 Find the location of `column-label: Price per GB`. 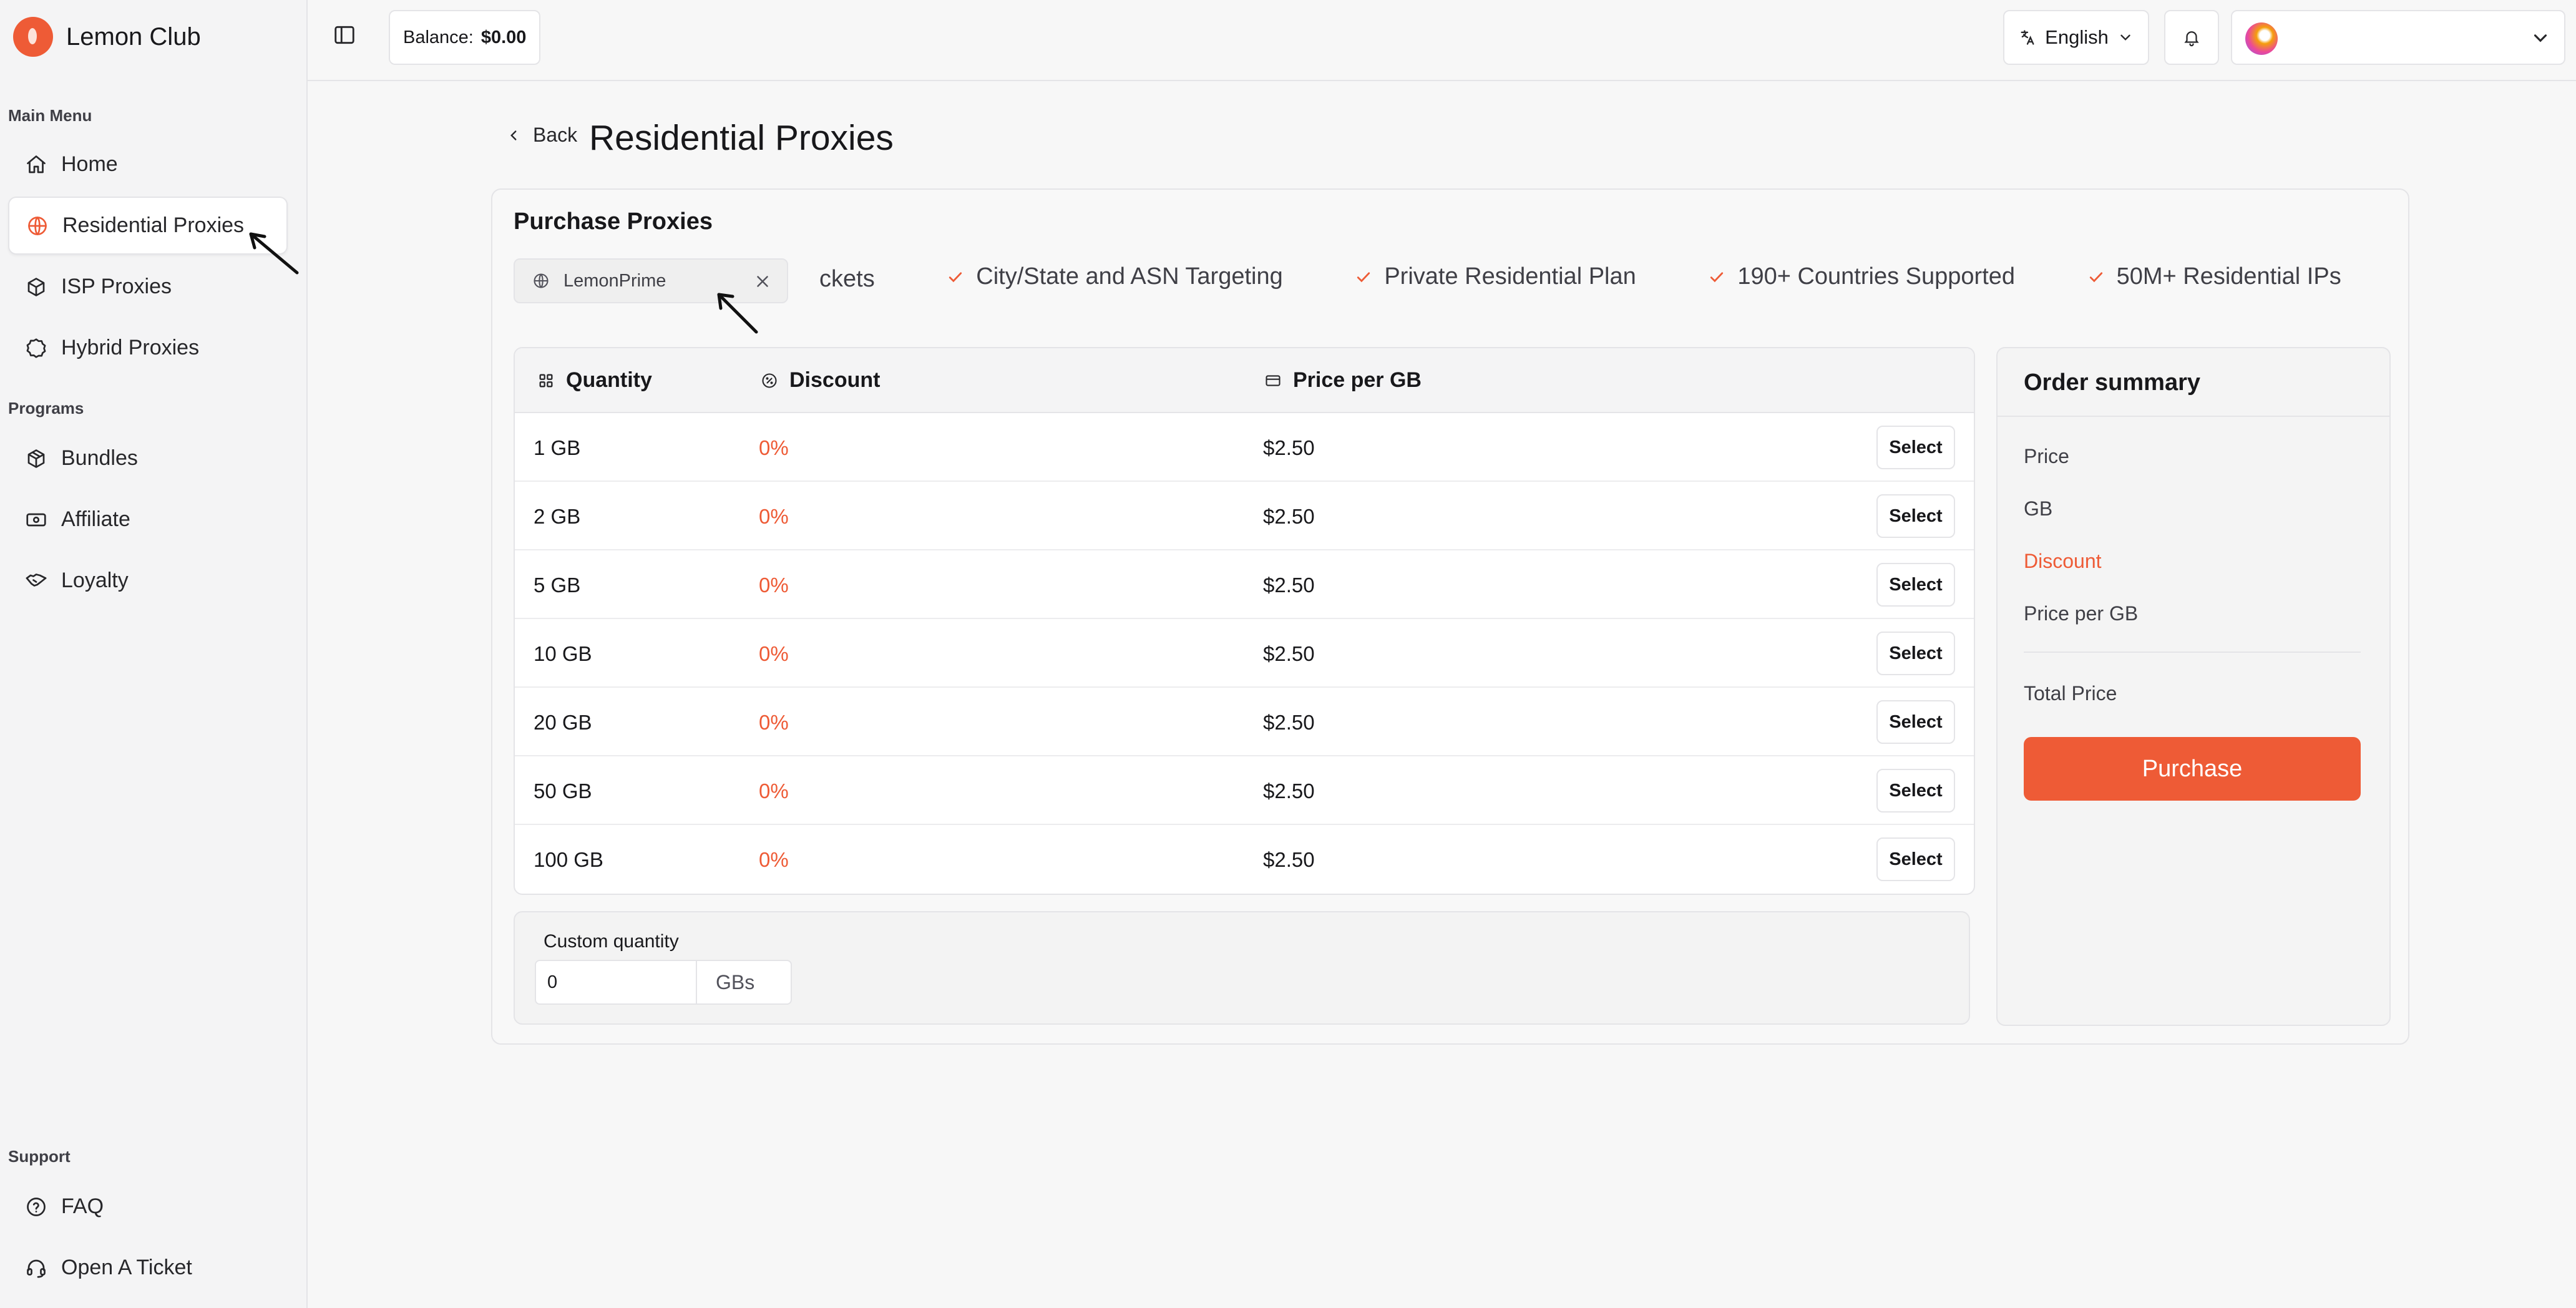

column-label: Price per GB is located at coordinates (1357, 380).